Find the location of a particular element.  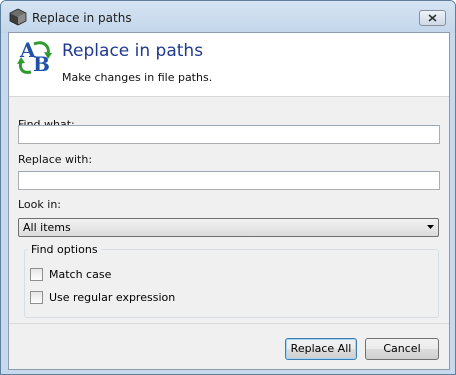

ab-replace-icon: A B is located at coordinates (34, 57).